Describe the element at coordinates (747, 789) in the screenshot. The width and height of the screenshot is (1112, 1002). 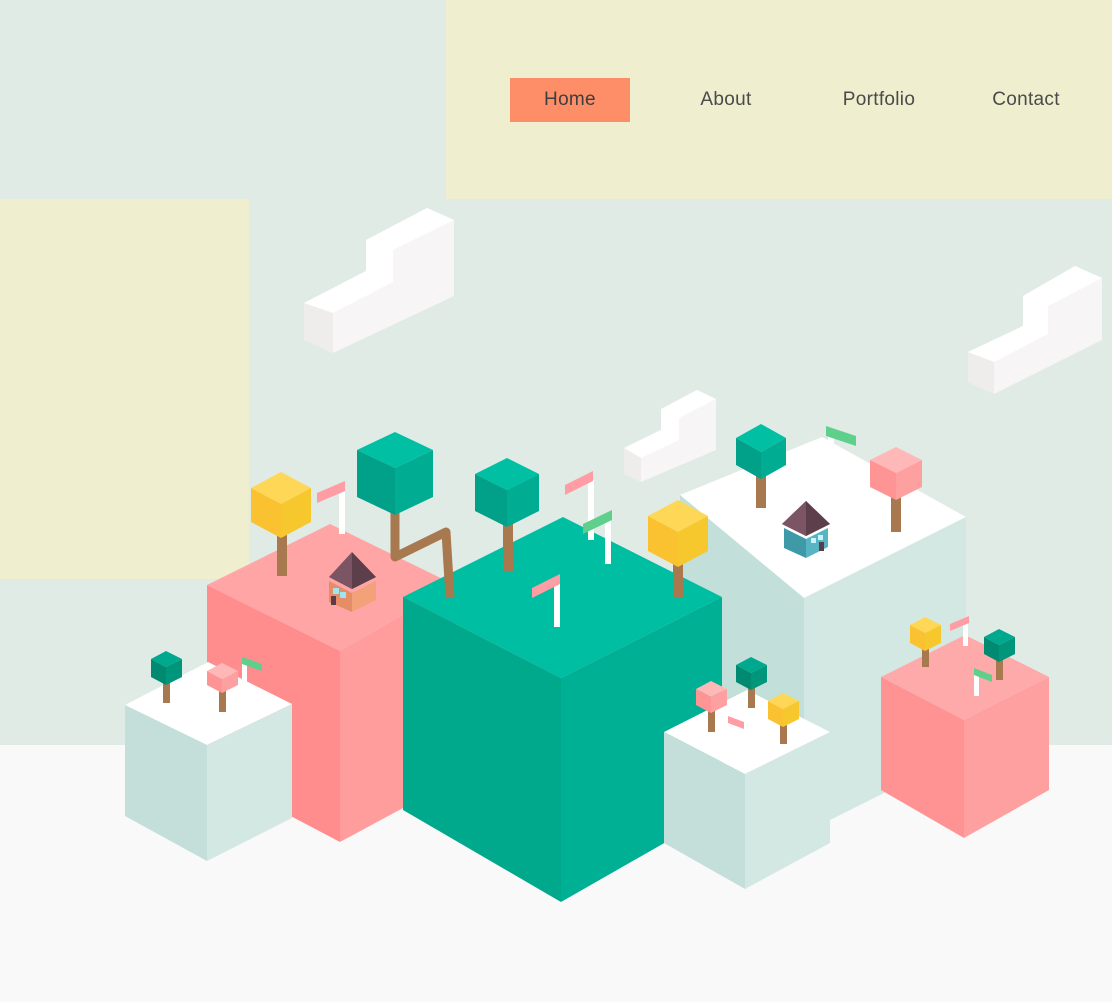
I see `block-mint-front` at that location.